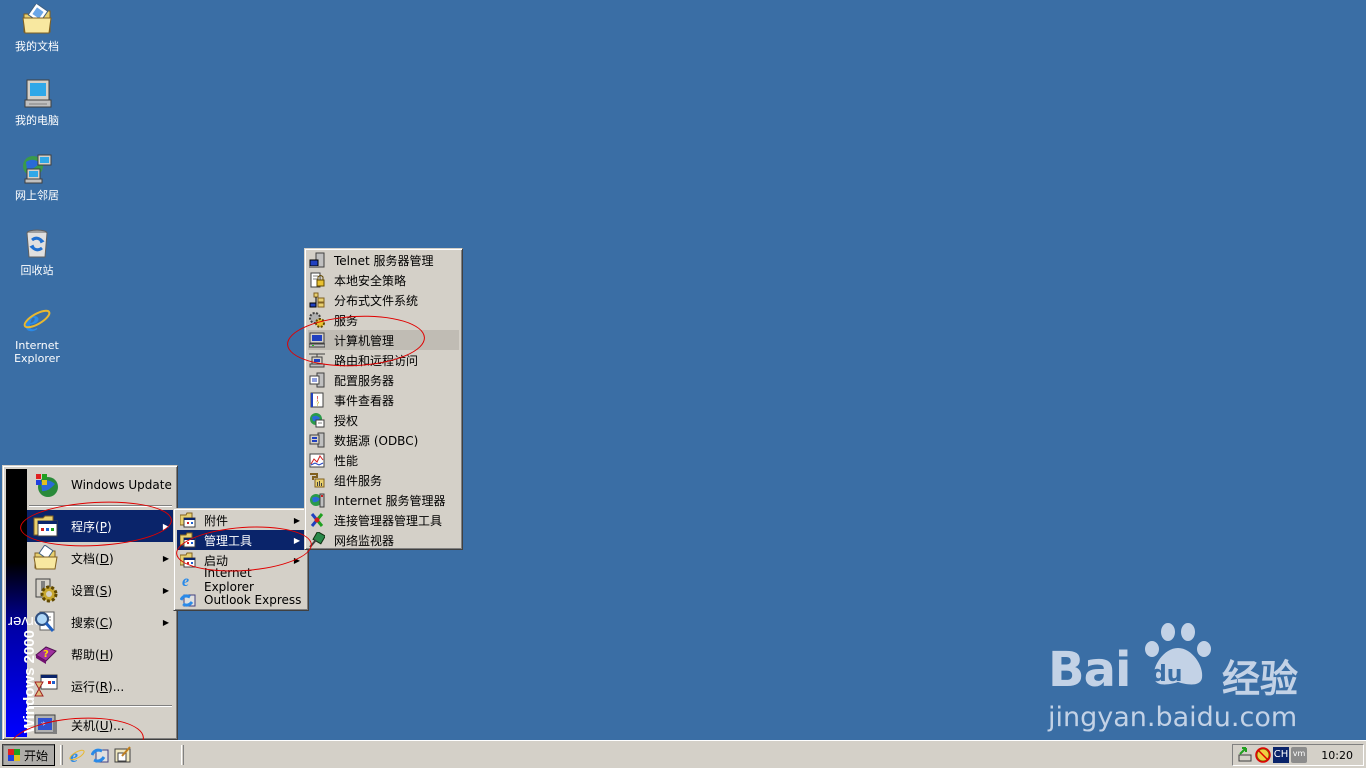 This screenshot has width=1366, height=768. Describe the element at coordinates (317, 480) in the screenshot. I see `component-services-icon` at that location.